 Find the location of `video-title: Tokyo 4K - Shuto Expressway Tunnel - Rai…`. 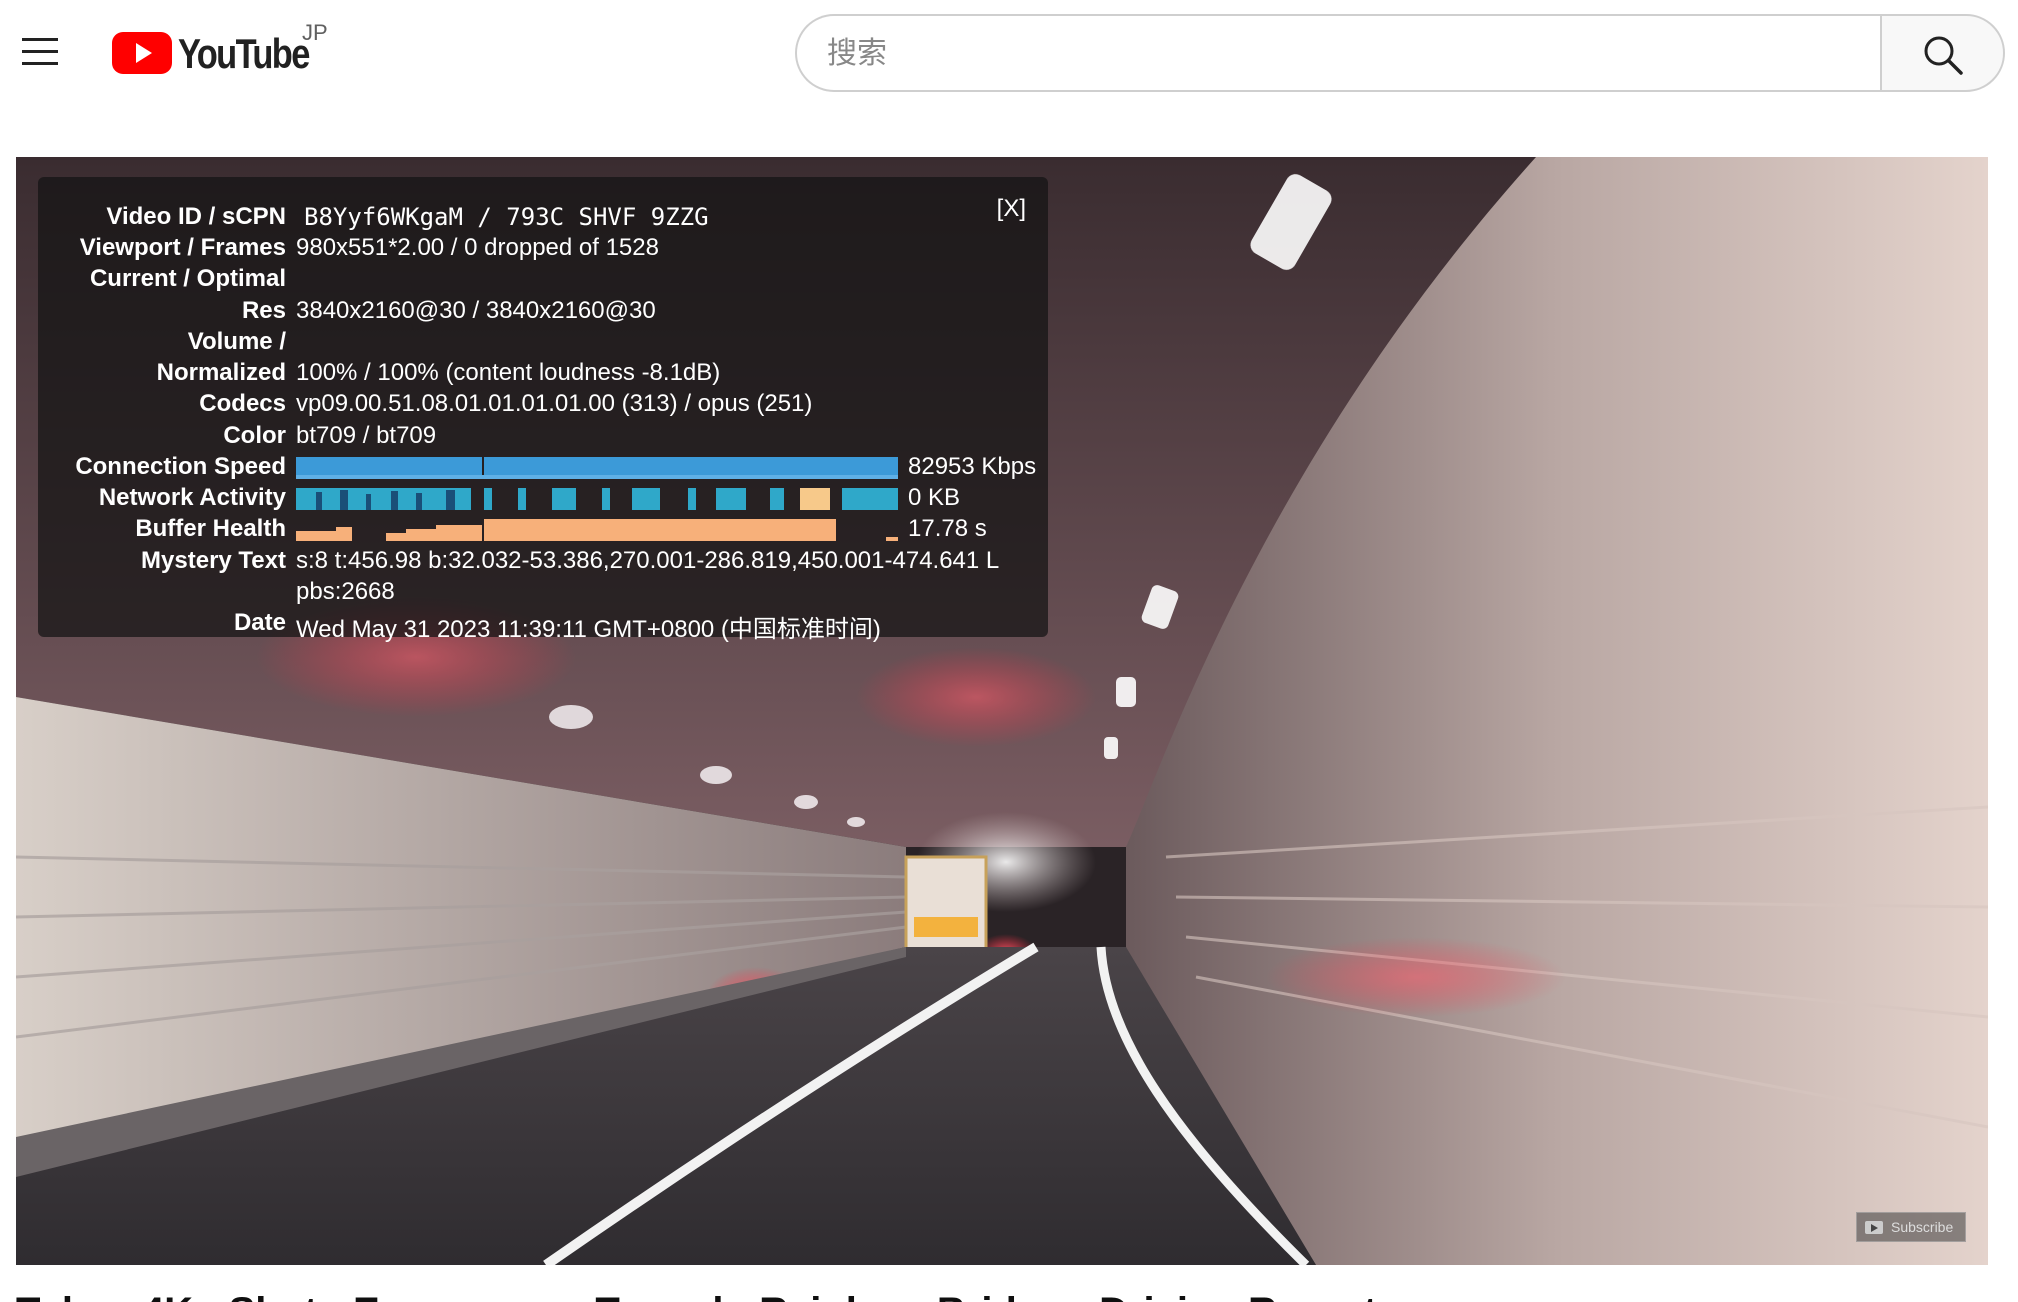

video-title: Tokyo 4K - Shuto Expressway Tunnel - Rai… is located at coordinates (696, 1296).